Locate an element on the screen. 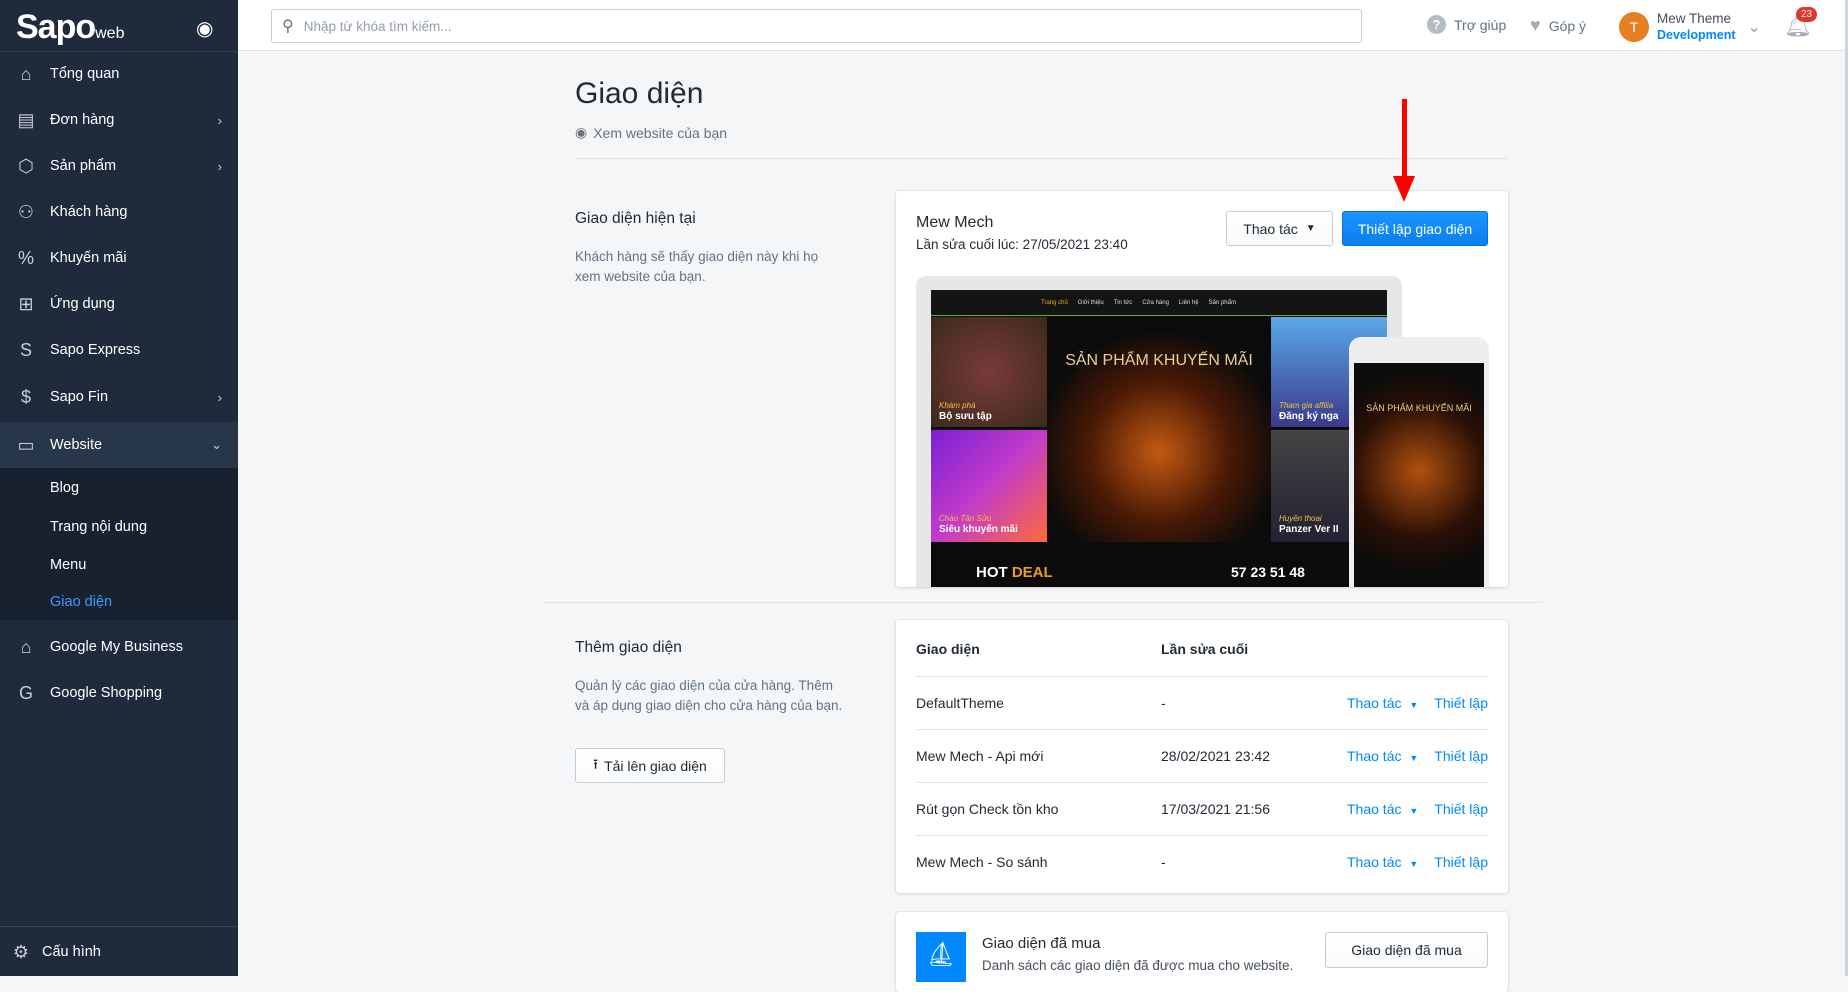 The height and width of the screenshot is (992, 1848). text-label: Panzer Ver II is located at coordinates (1309, 529).